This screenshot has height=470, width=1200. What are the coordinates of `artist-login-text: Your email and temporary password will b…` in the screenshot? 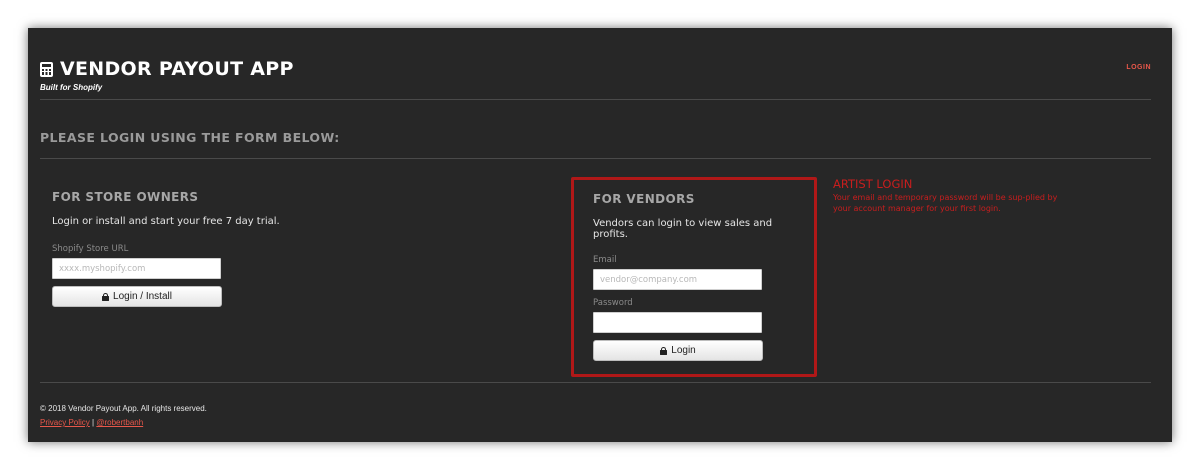 It's located at (945, 203).